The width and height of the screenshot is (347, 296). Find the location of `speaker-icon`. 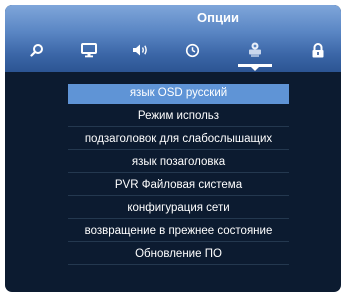

speaker-icon is located at coordinates (139, 50).